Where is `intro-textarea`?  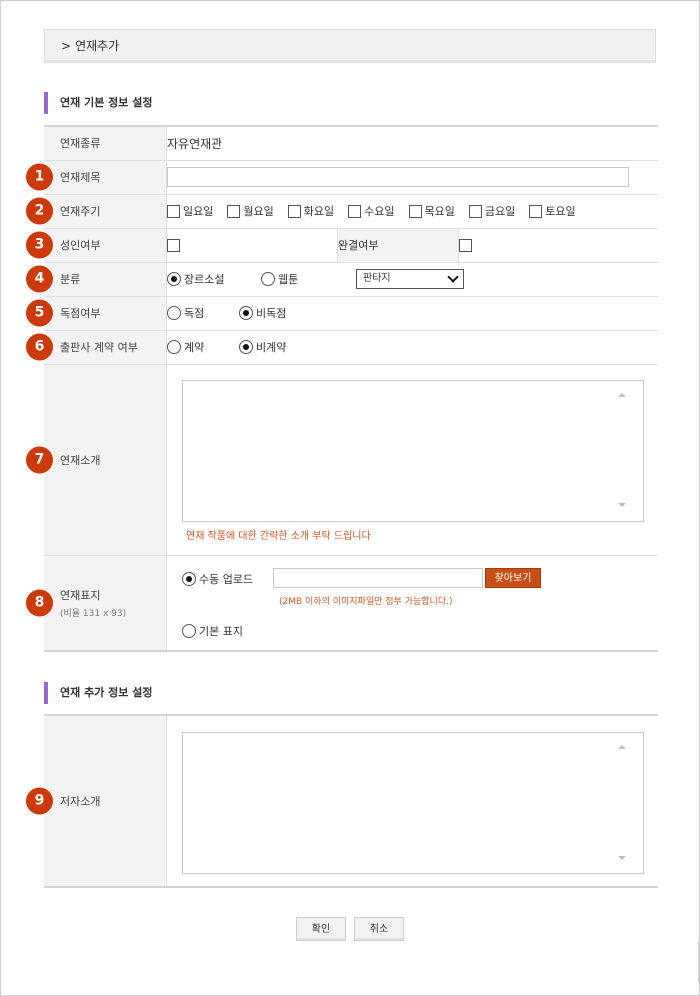 intro-textarea is located at coordinates (413, 450).